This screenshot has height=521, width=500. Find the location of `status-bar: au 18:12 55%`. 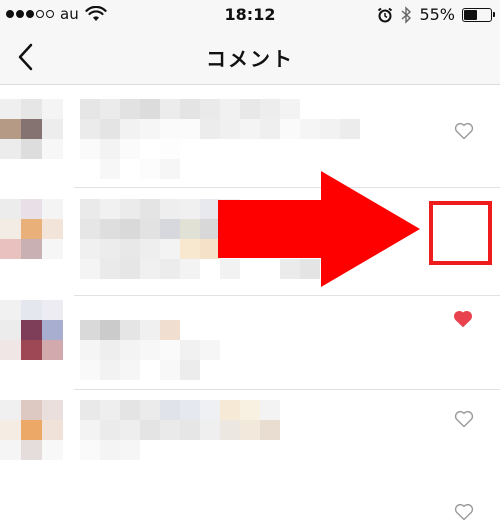

status-bar: au 18:12 55% is located at coordinates (250, 15).